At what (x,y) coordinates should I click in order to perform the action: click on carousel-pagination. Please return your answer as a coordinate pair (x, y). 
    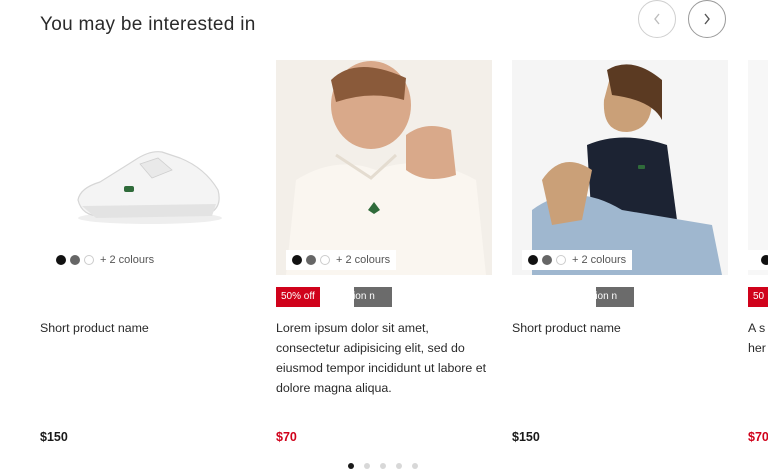
    Looking at the image, I should click on (383, 466).